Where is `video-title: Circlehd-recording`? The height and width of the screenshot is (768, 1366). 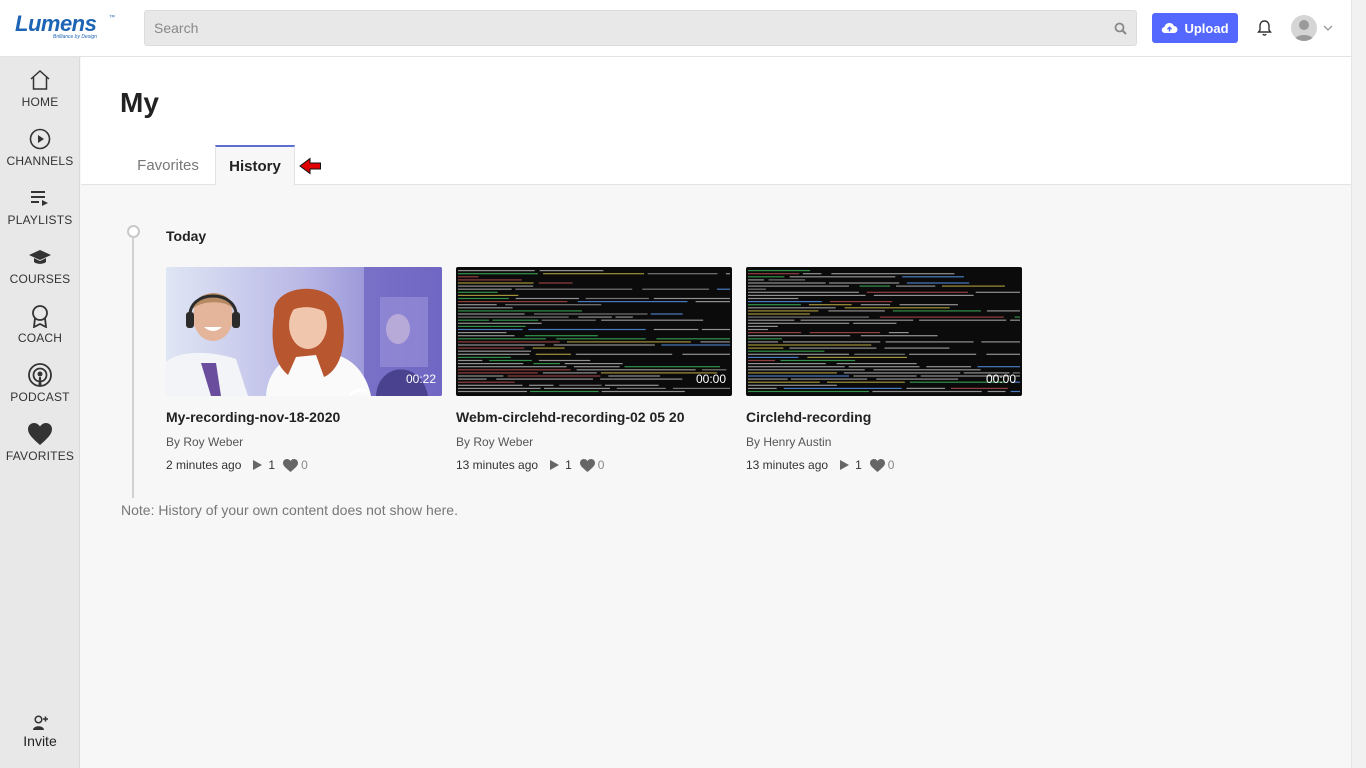
video-title: Circlehd-recording is located at coordinates (884, 417).